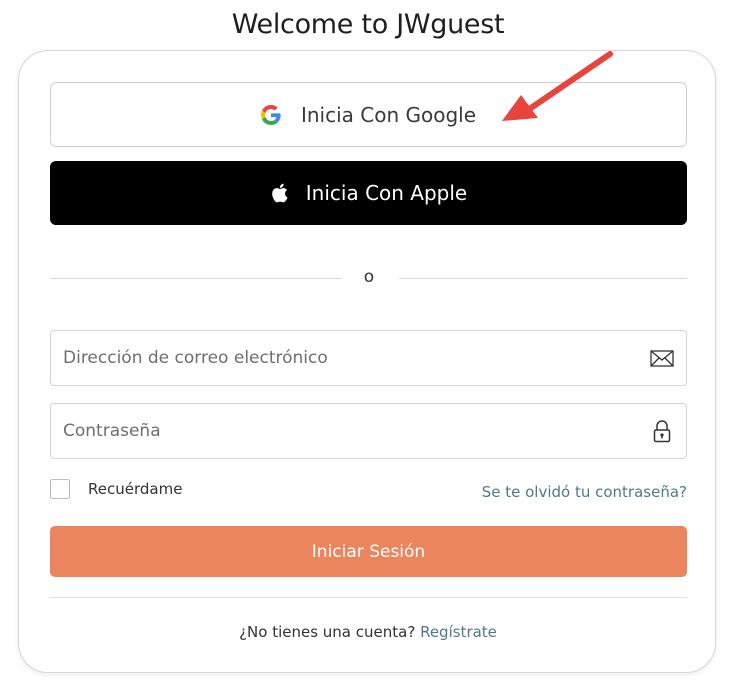 The image size is (743, 694). What do you see at coordinates (196, 278) in the screenshot?
I see `divider-left` at bounding box center [196, 278].